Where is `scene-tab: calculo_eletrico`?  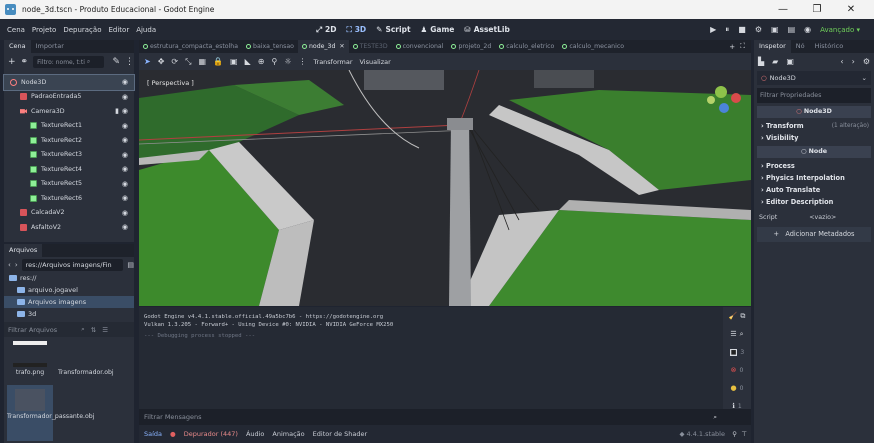
scene-tab: calculo_eletrico is located at coordinates (526, 46).